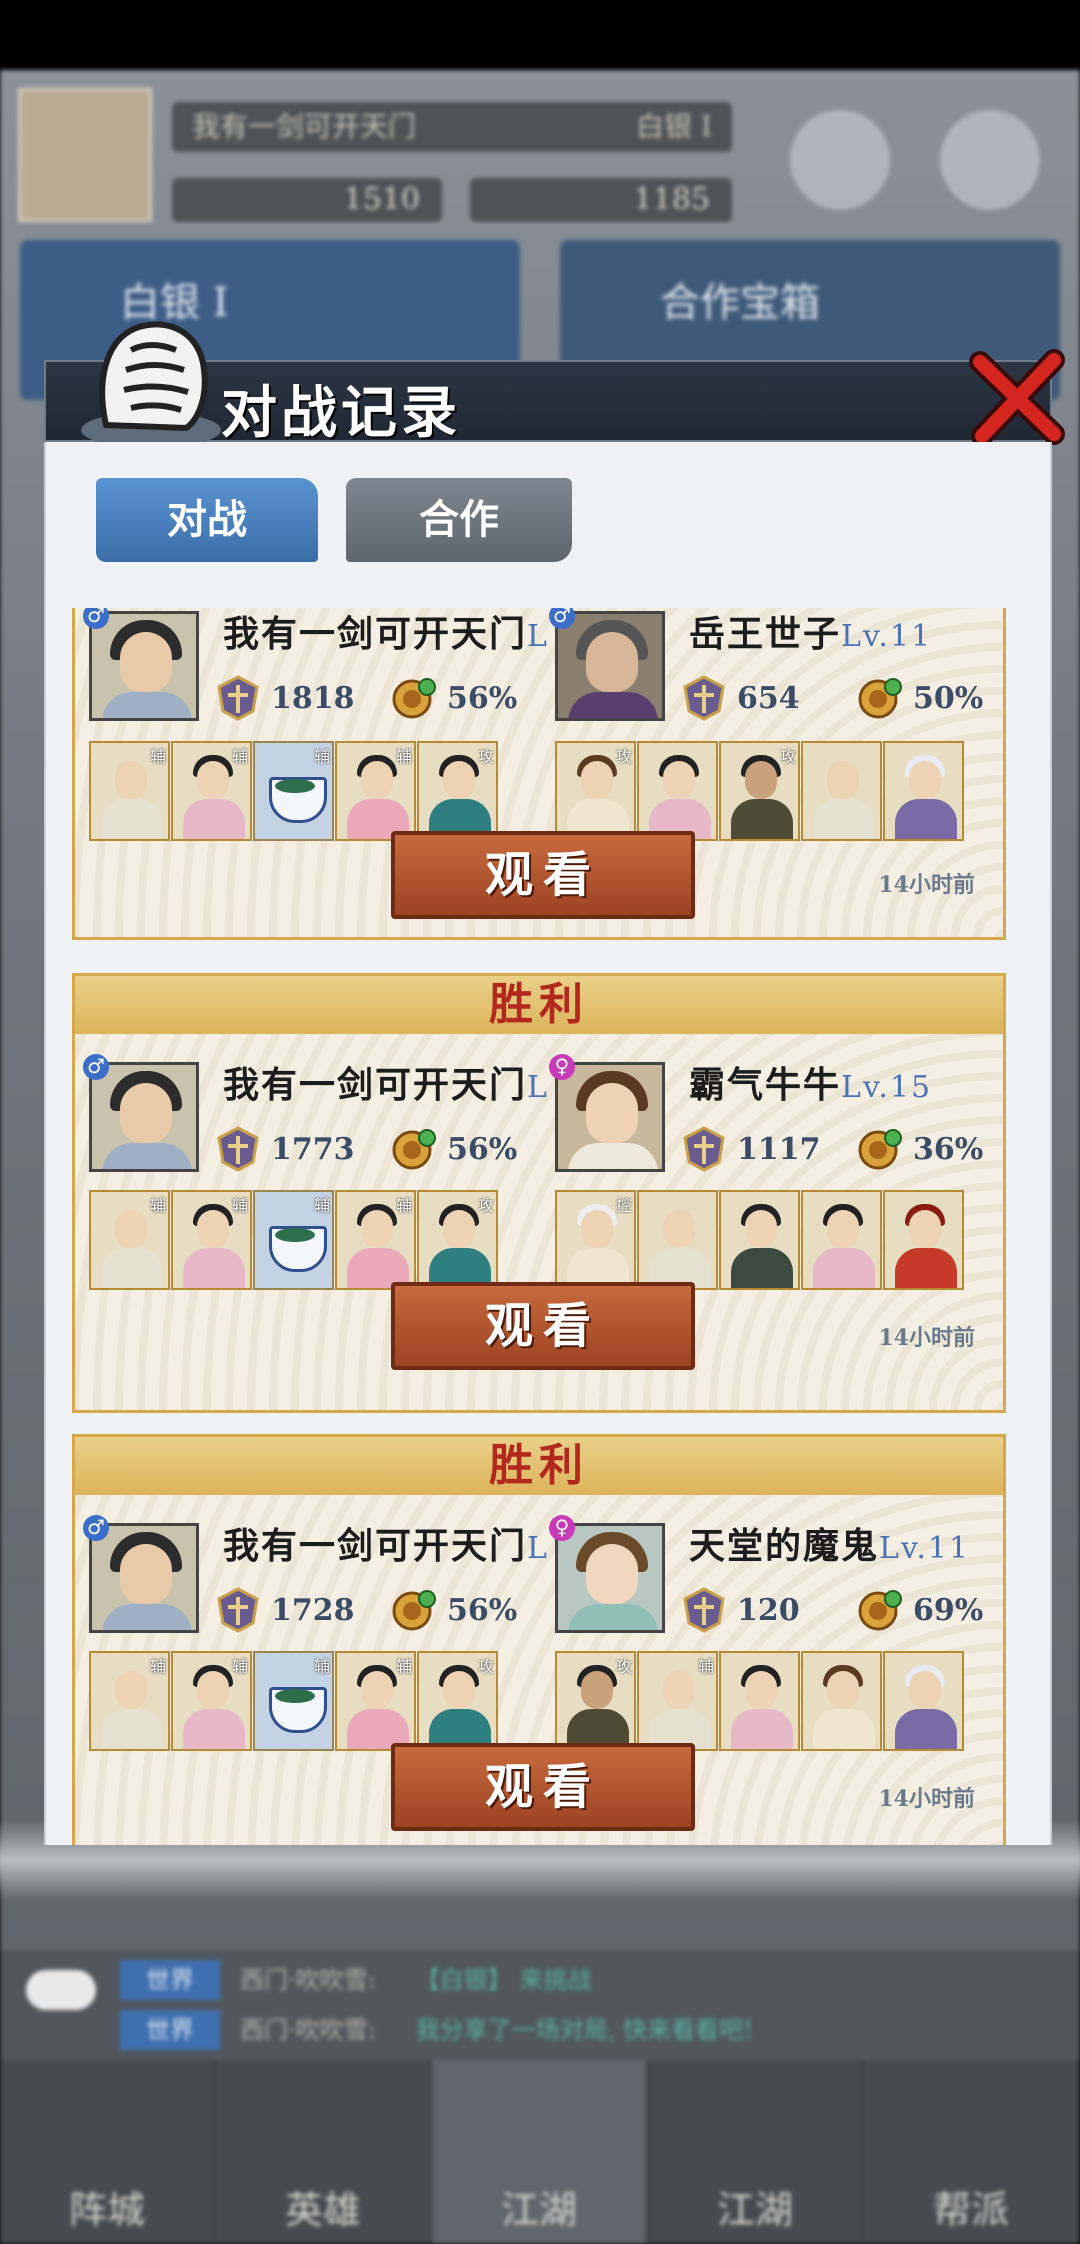 The width and height of the screenshot is (1080, 2244). I want to click on nav-item: 帮派, so click(972, 2152).